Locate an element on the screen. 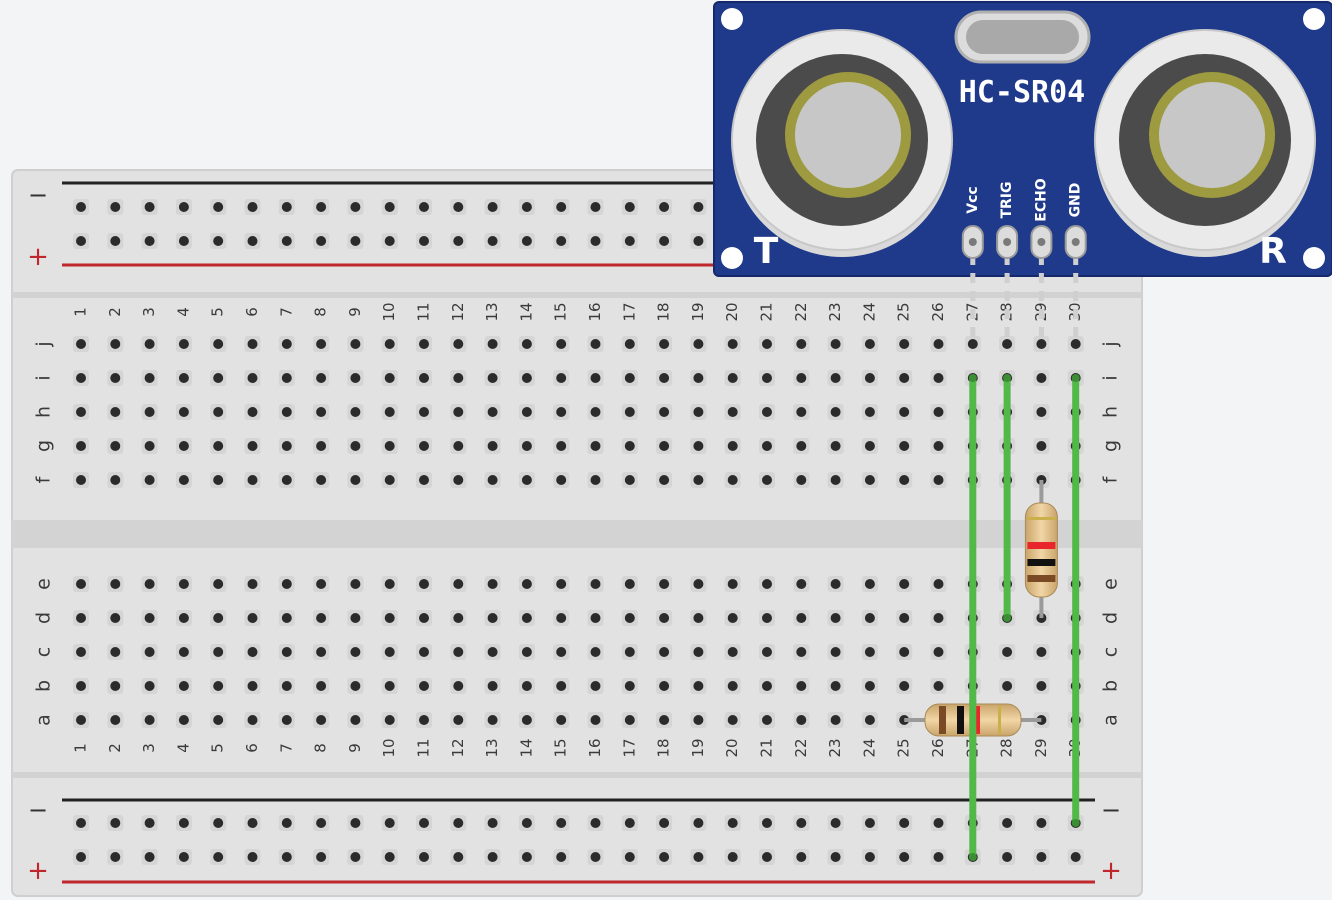 The width and height of the screenshot is (1332, 900). column-number: 29 is located at coordinates (1041, 747).